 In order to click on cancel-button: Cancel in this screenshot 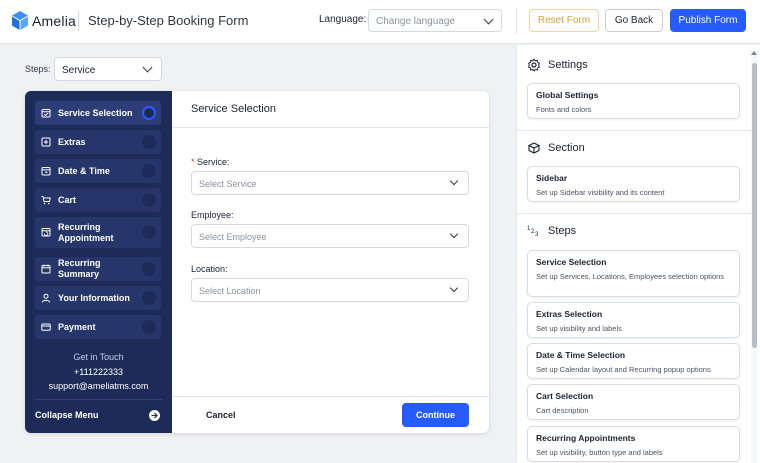, I will do `click(221, 415)`.